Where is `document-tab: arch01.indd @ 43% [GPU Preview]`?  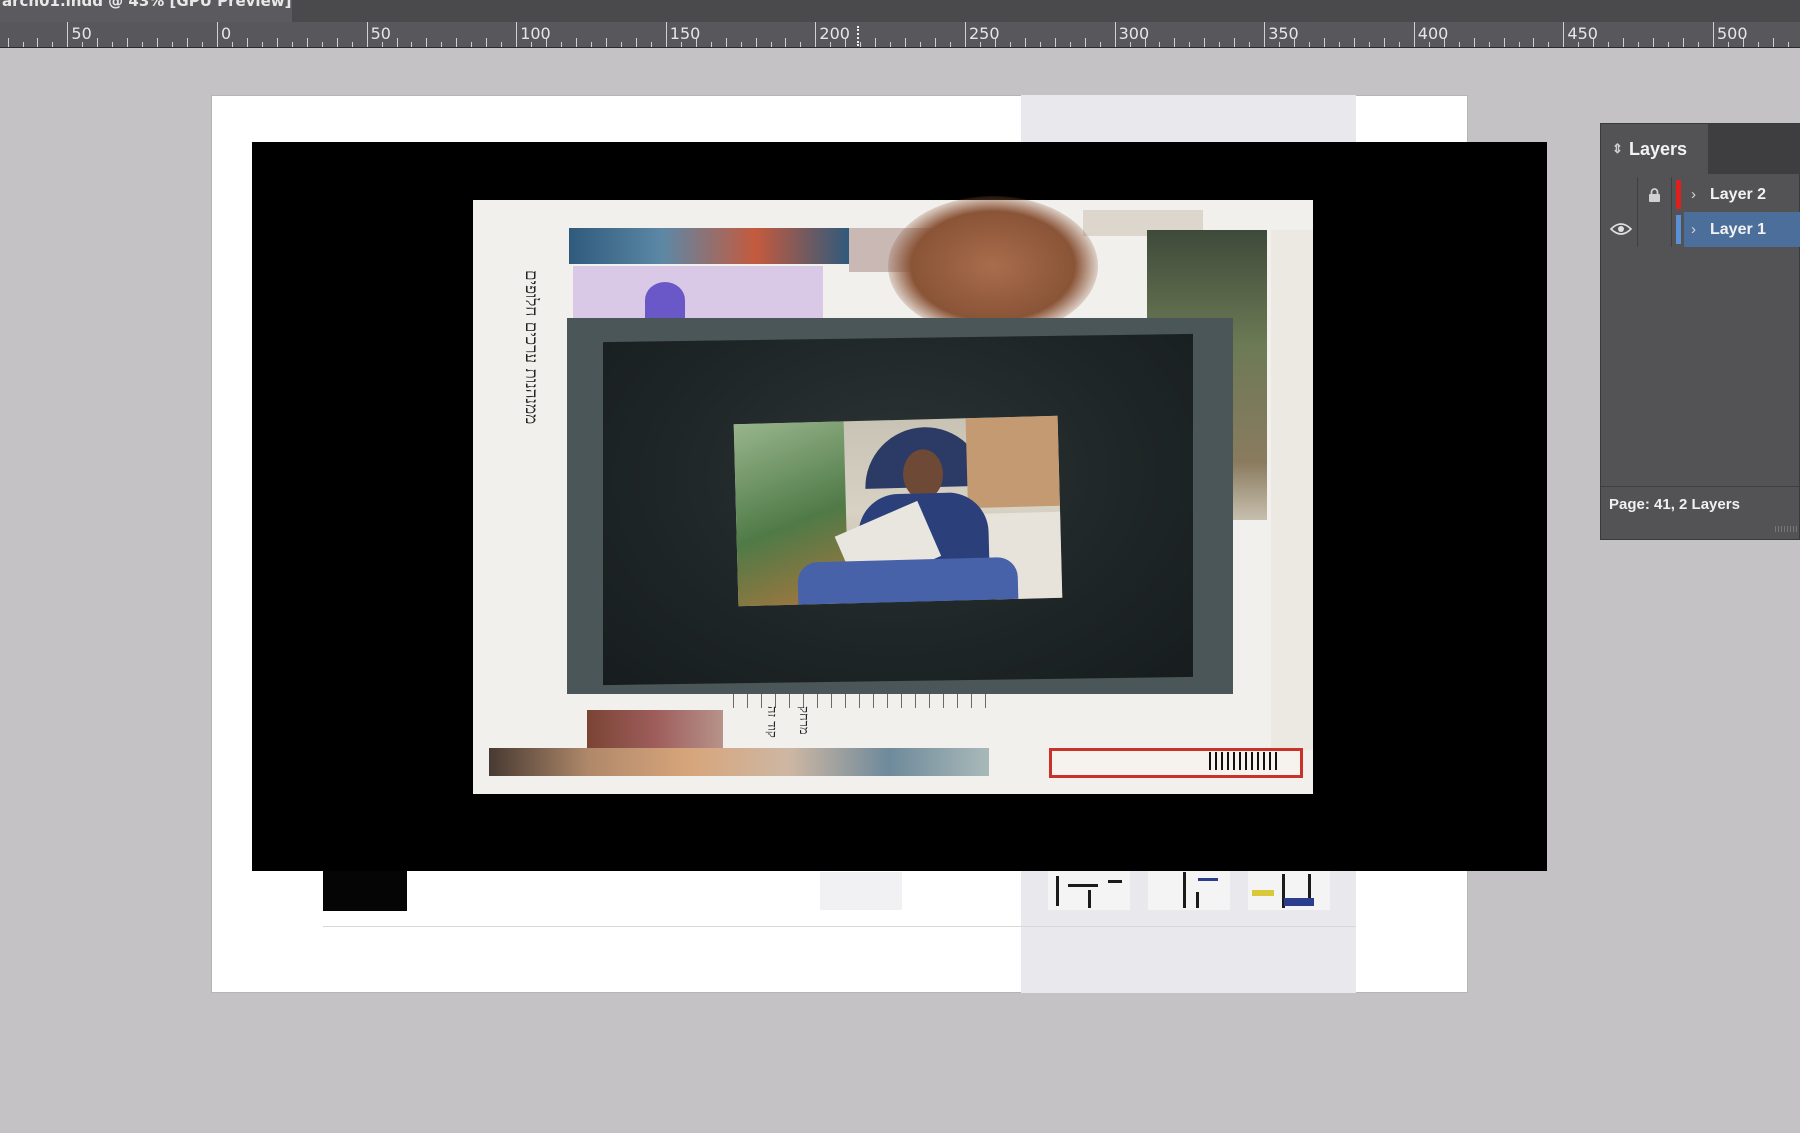 document-tab: arch01.indd @ 43% [GPU Preview] is located at coordinates (146, 11).